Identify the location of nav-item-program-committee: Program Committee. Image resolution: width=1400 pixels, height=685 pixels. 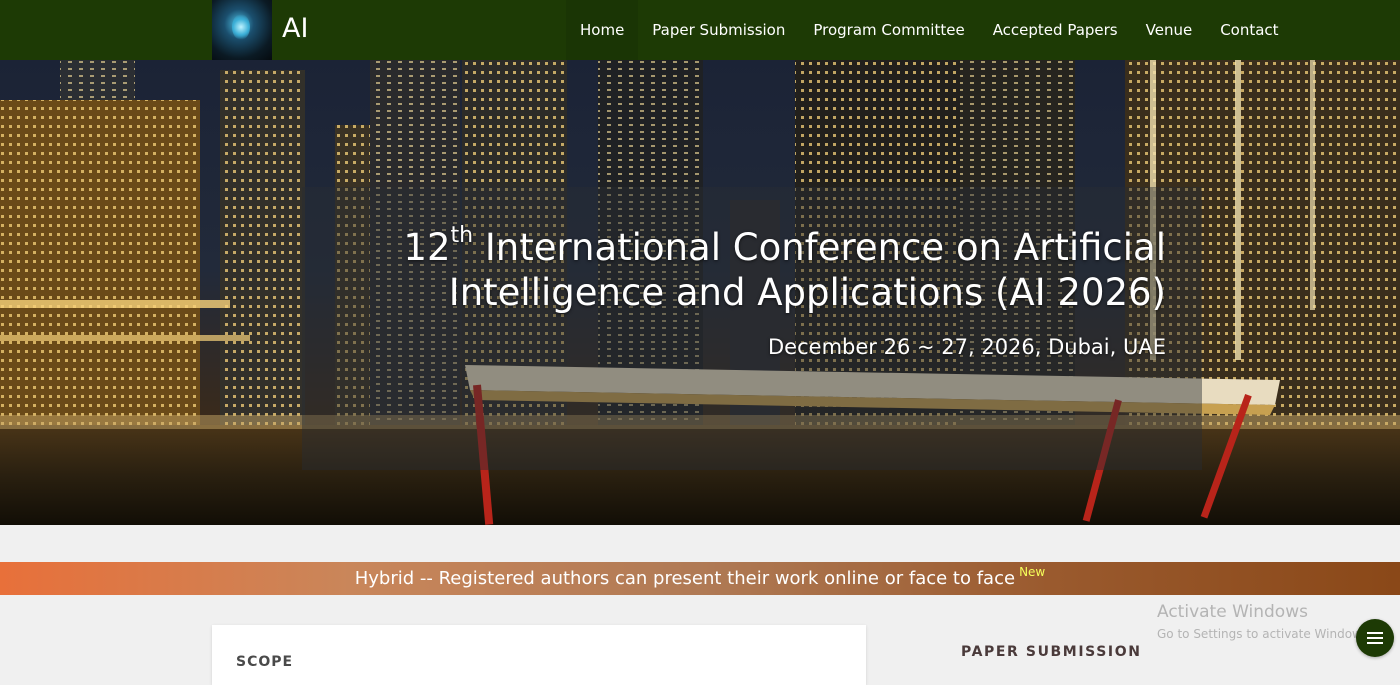
(888, 30).